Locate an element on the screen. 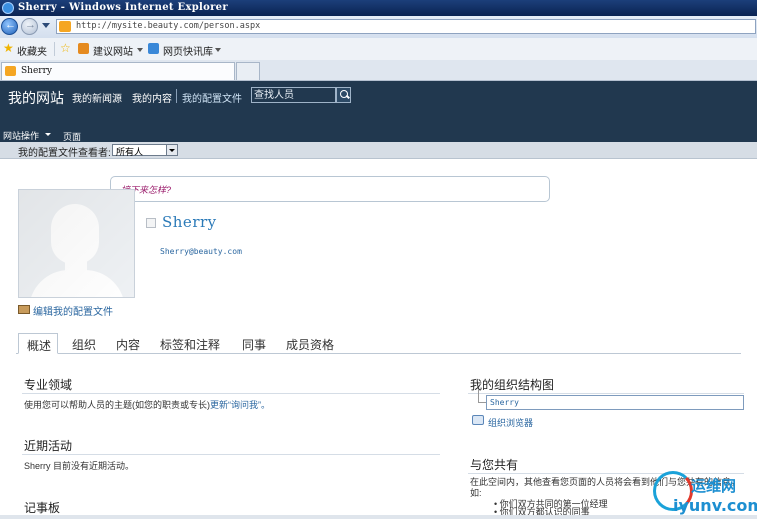  suggested-sites-link: 建议网站 is located at coordinates (113, 50).